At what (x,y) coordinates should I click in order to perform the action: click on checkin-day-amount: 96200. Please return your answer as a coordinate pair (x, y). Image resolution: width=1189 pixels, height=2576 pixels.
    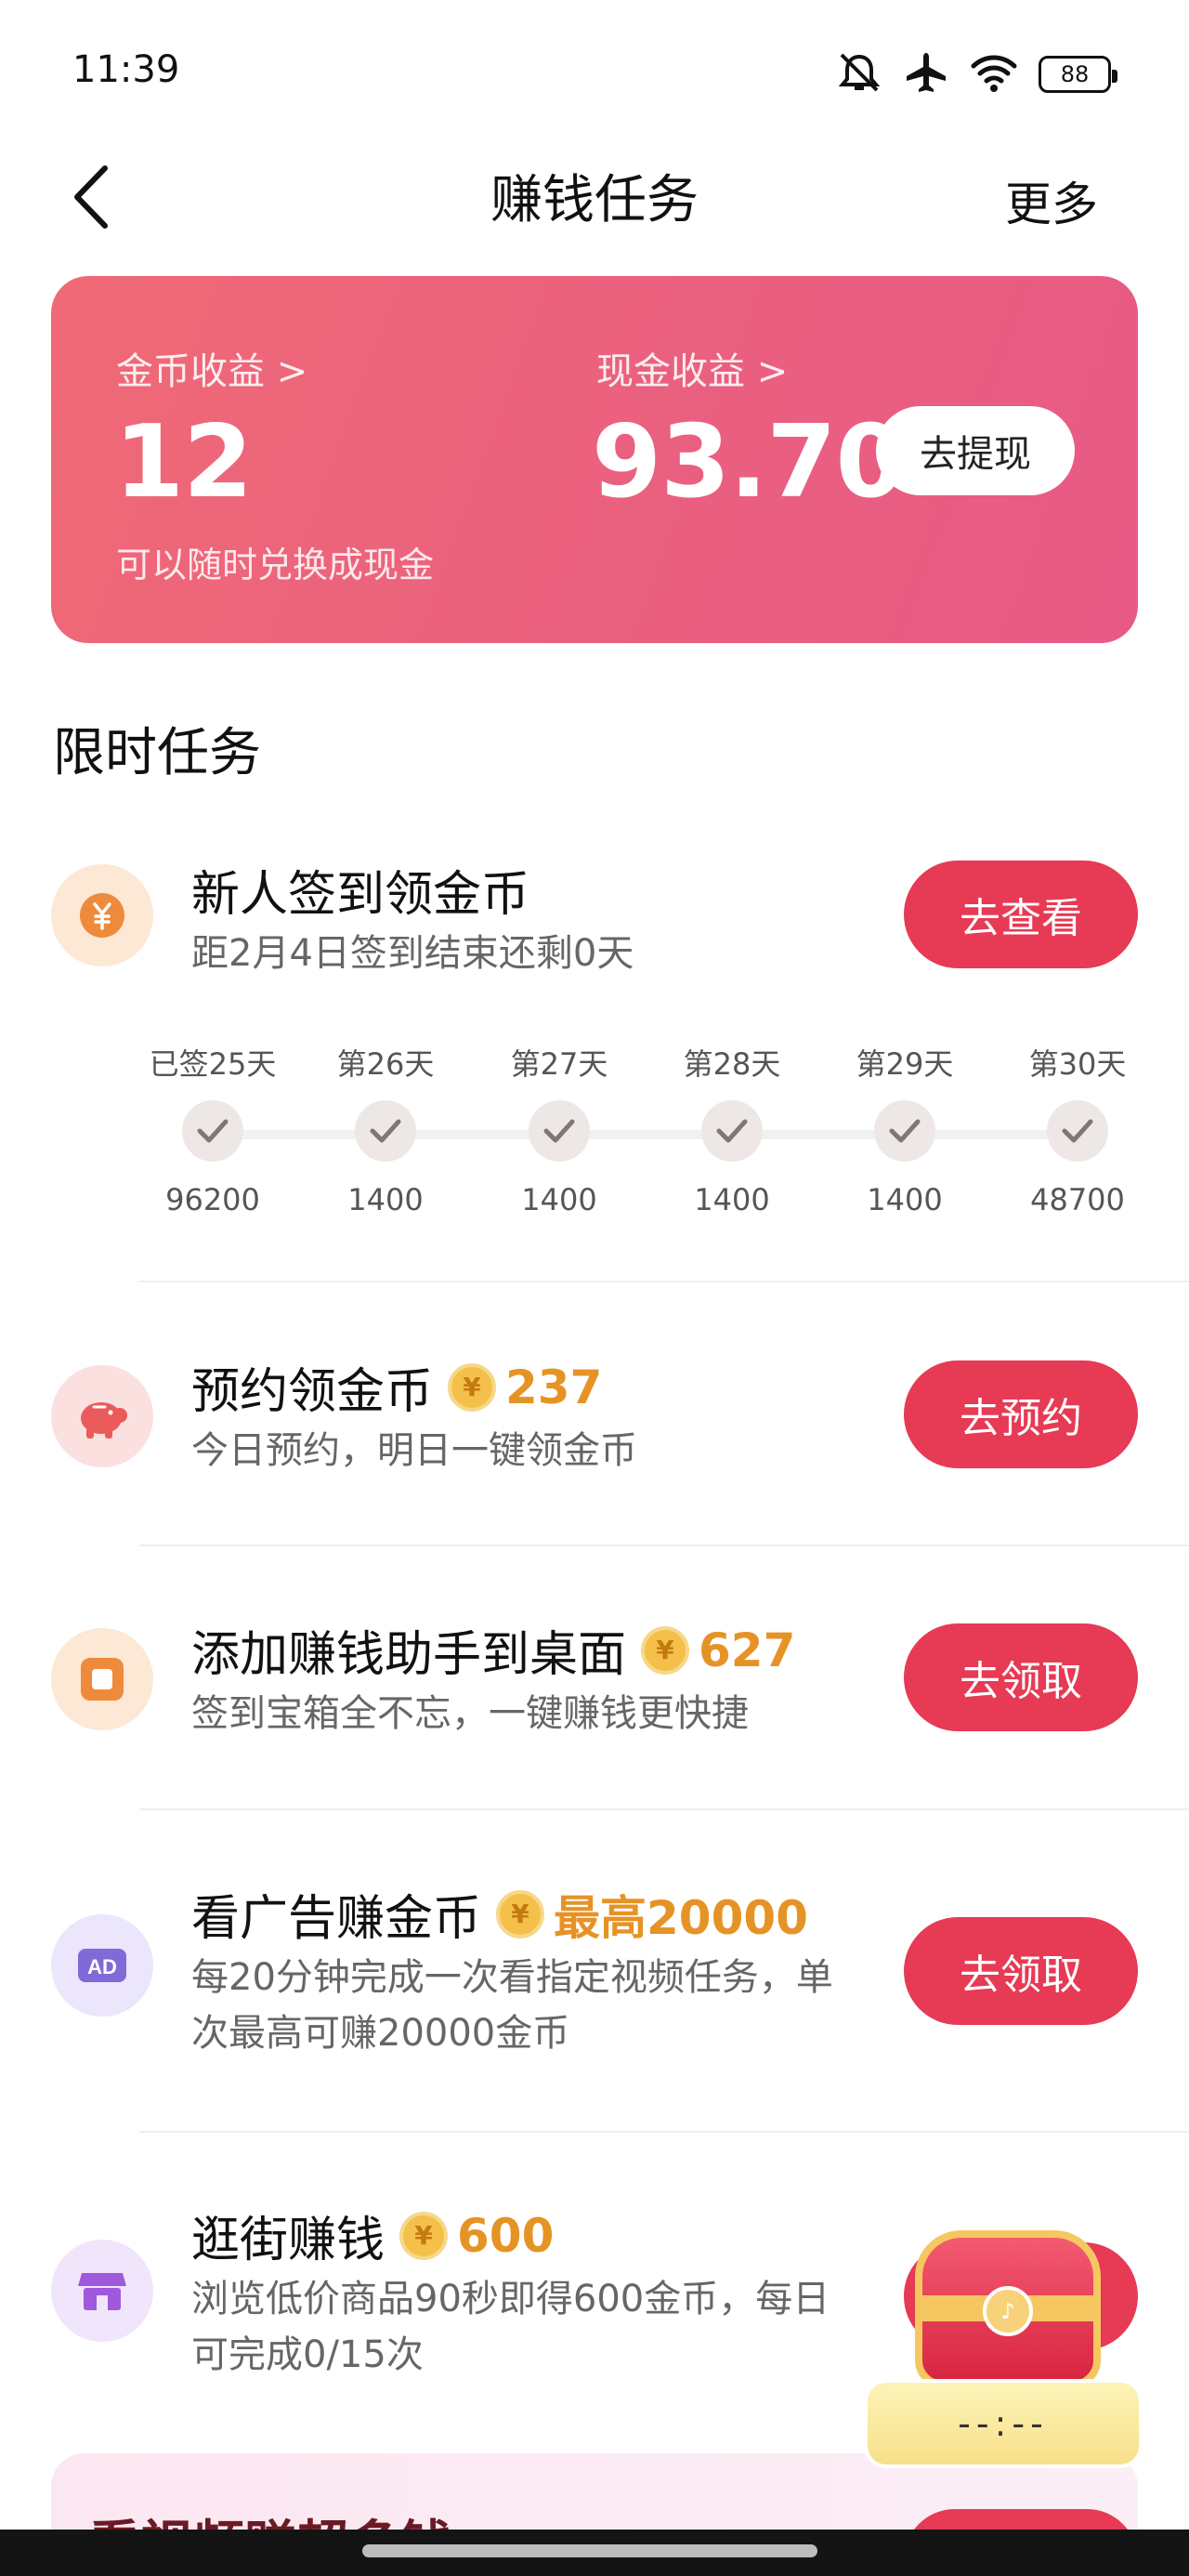
    Looking at the image, I should click on (212, 1199).